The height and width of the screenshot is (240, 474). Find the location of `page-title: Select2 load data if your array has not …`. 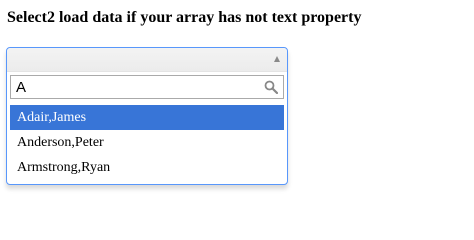

page-title: Select2 load data if your array has not … is located at coordinates (184, 17).